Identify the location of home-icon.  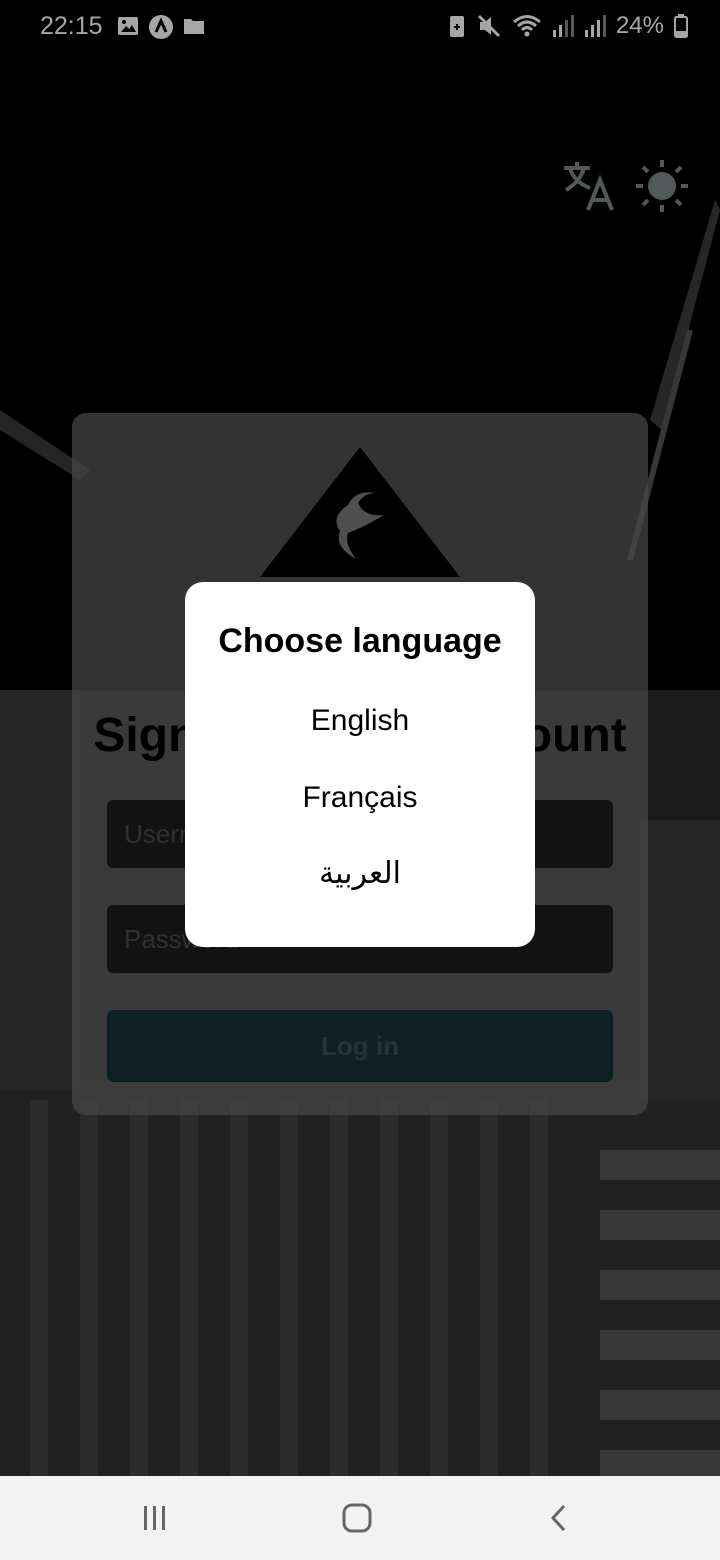
(357, 1518).